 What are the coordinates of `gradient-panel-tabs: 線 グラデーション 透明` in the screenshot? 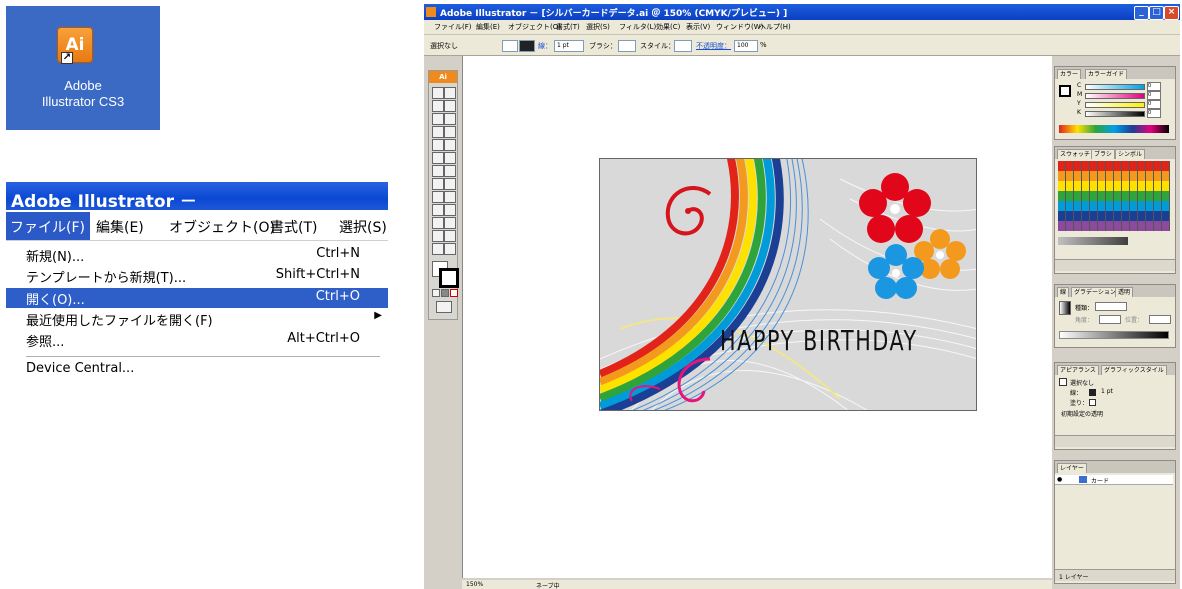 It's located at (1115, 291).